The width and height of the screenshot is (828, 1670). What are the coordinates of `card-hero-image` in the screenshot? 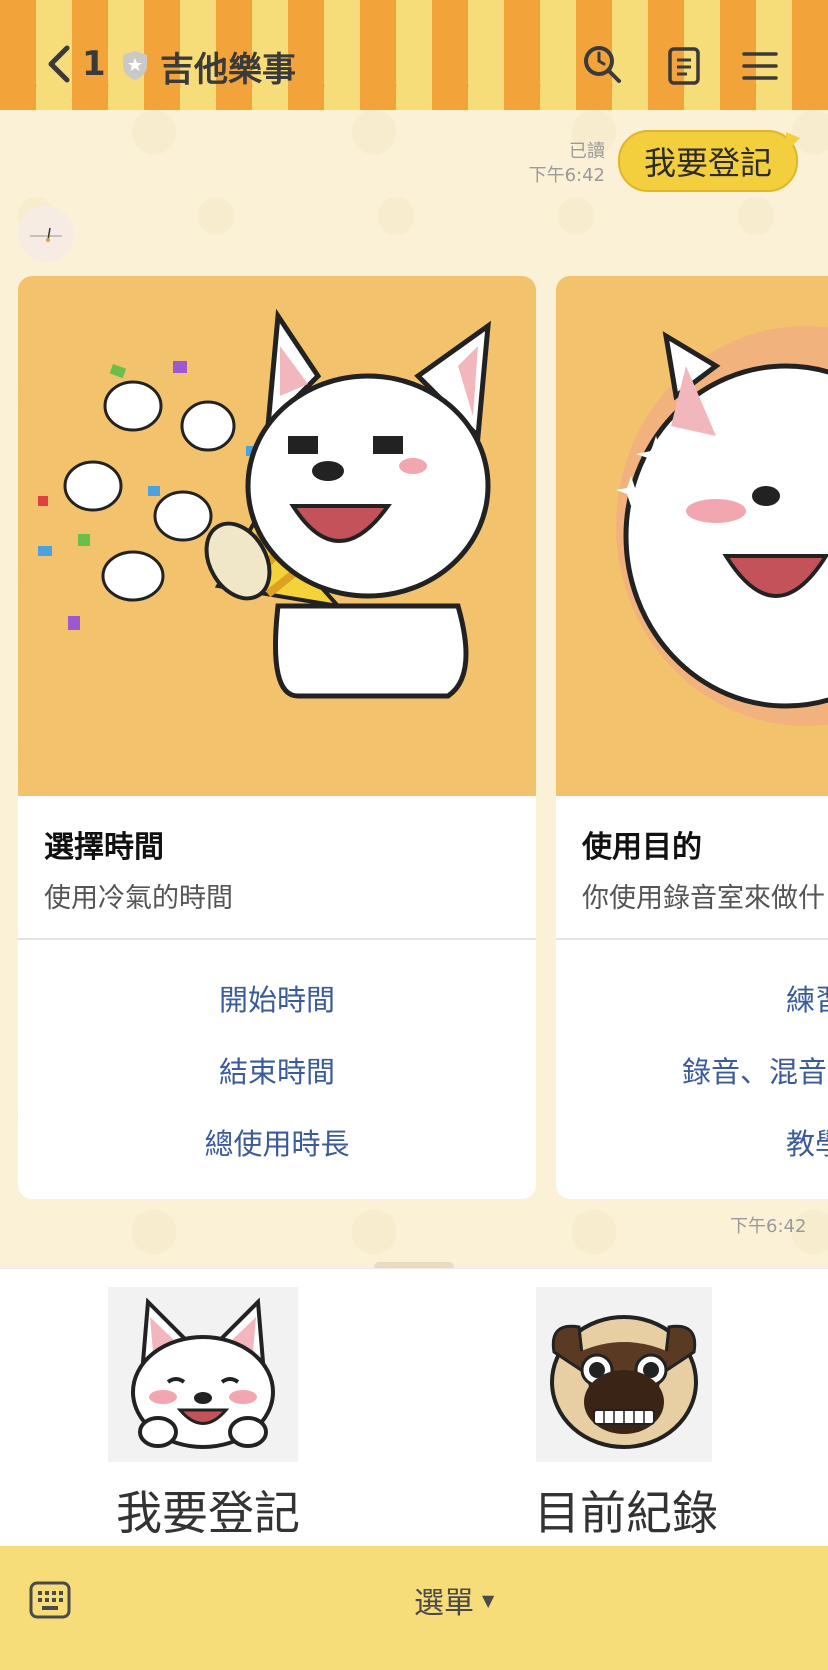 It's located at (692, 536).